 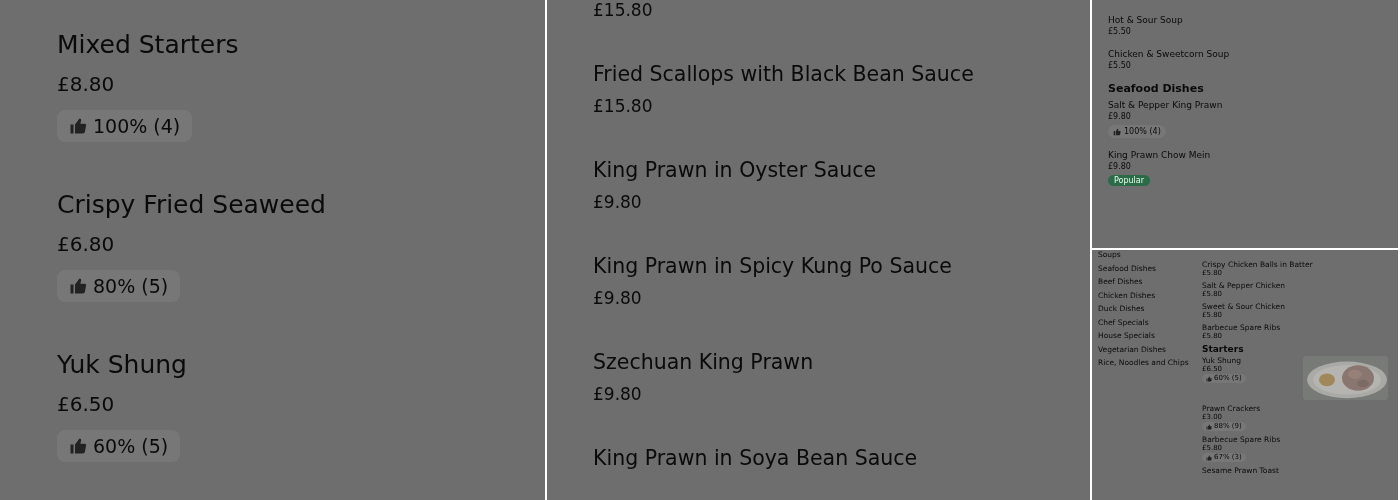 I want to click on dish-name: King Prawn in Soya Bean Sauce, so click(x=755, y=458).